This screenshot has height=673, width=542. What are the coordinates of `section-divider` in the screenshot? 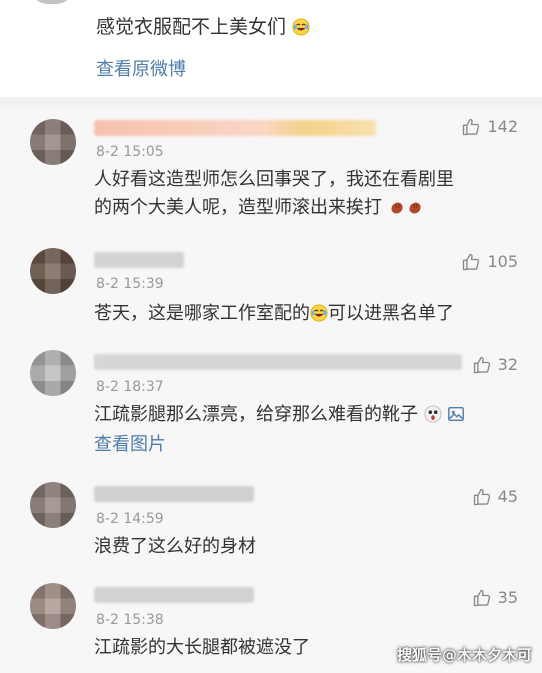 It's located at (271, 103).